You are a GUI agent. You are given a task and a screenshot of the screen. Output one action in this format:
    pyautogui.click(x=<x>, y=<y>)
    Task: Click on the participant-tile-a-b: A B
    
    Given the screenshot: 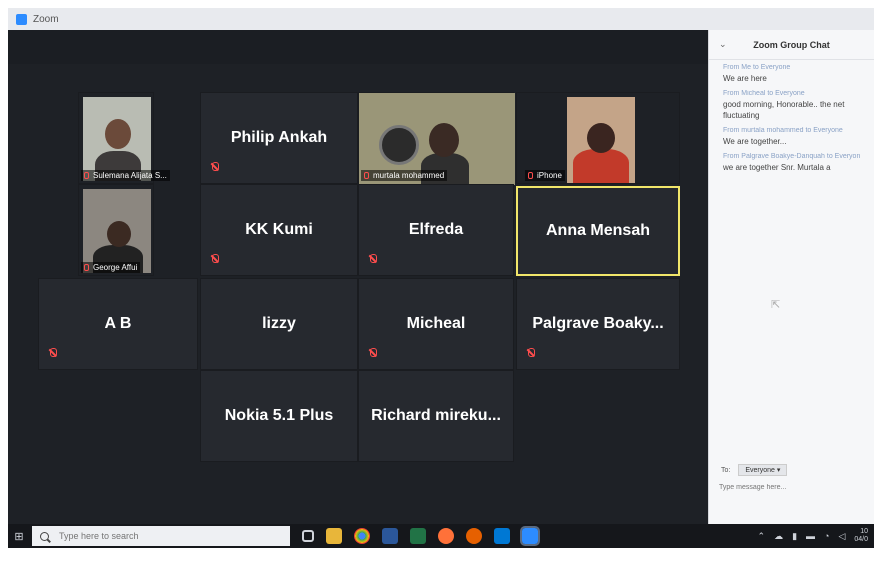 What is the action you would take?
    pyautogui.click(x=118, y=324)
    